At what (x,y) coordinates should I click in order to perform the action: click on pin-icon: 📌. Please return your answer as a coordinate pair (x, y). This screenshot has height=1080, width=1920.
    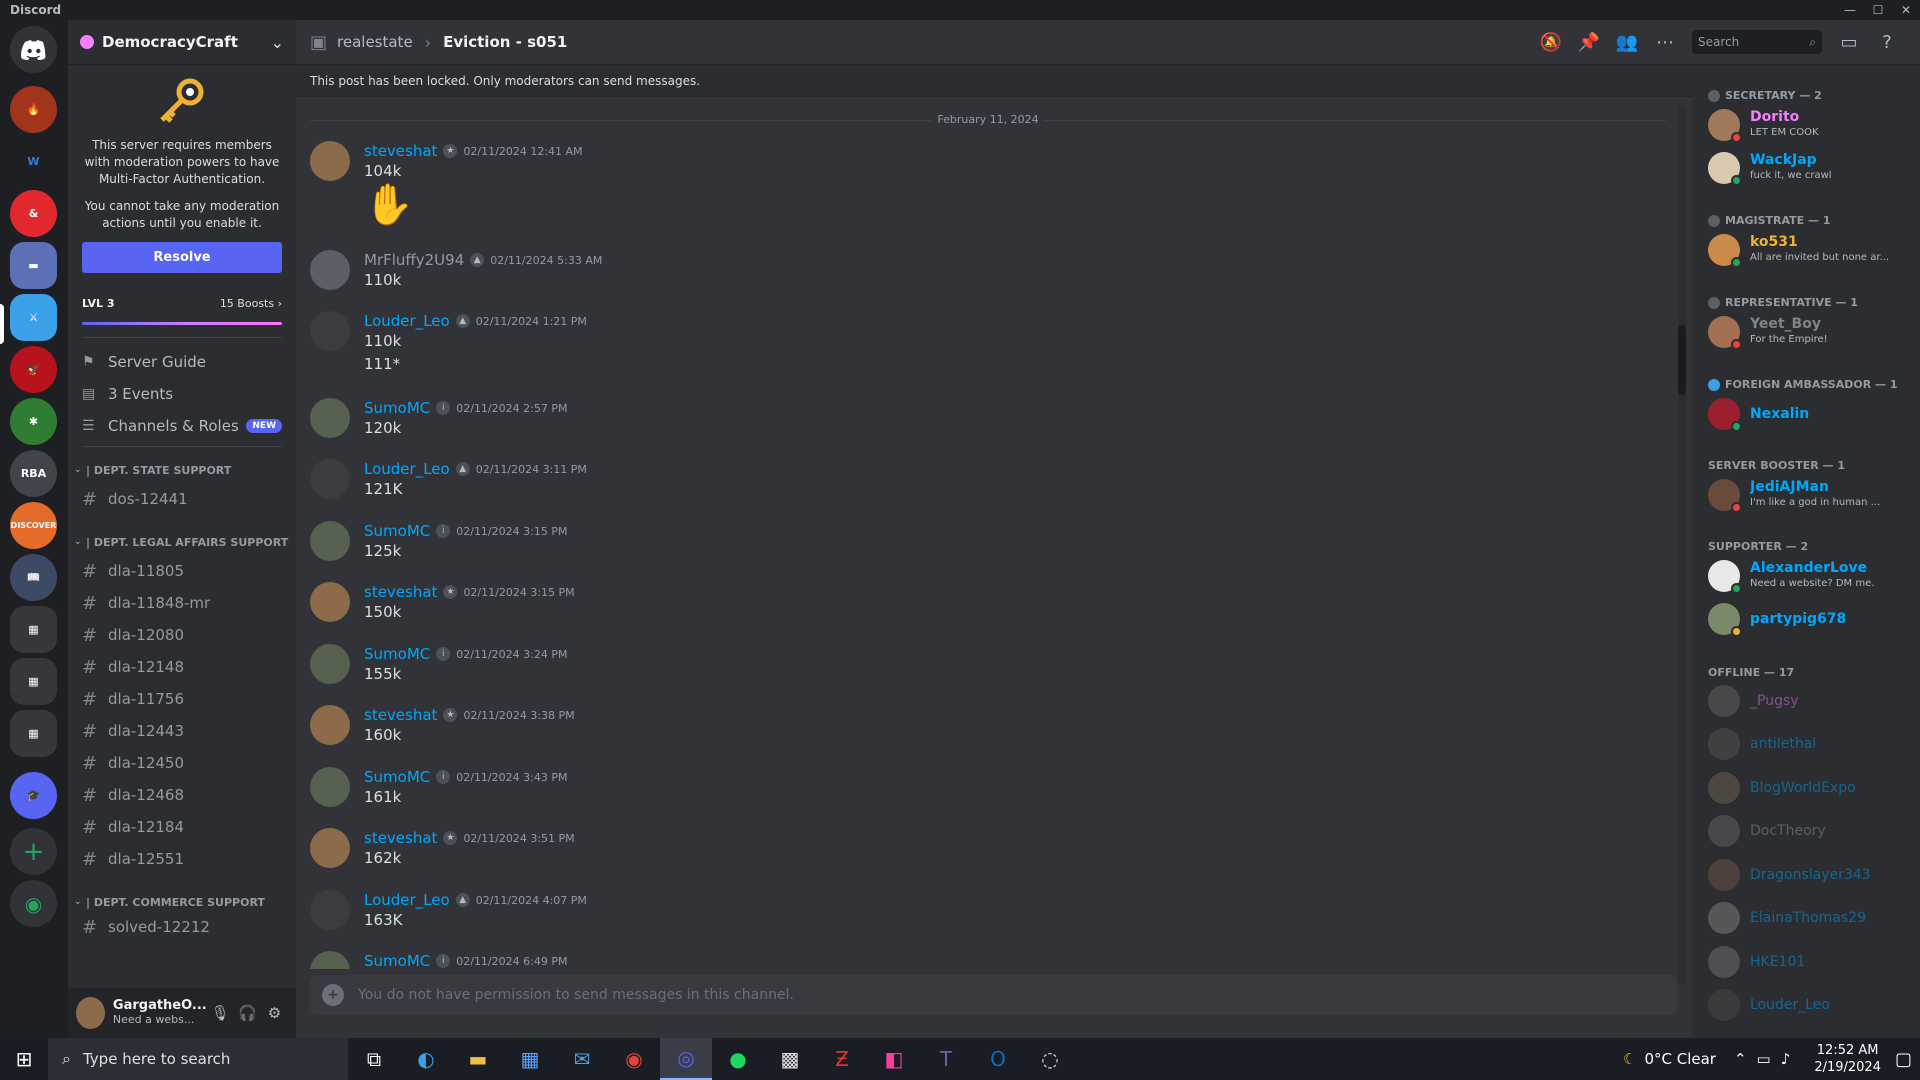
    Looking at the image, I should click on (1589, 42).